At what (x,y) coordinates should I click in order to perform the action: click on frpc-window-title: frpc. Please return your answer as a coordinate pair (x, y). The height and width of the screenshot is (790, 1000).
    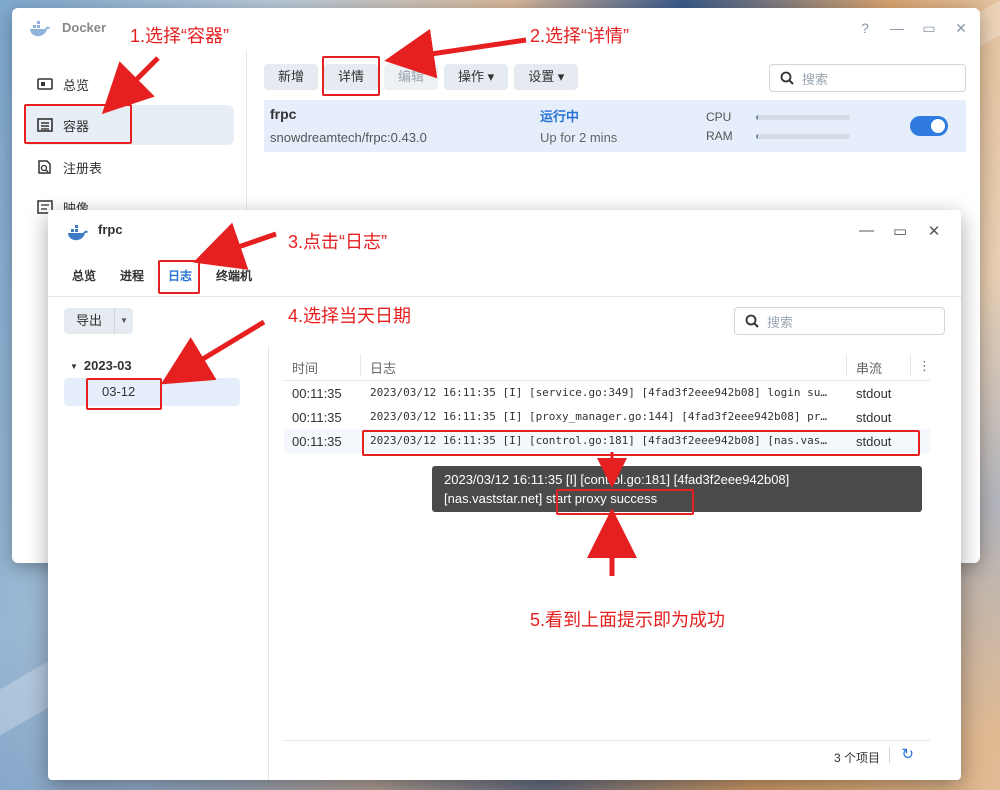
    Looking at the image, I should click on (110, 229).